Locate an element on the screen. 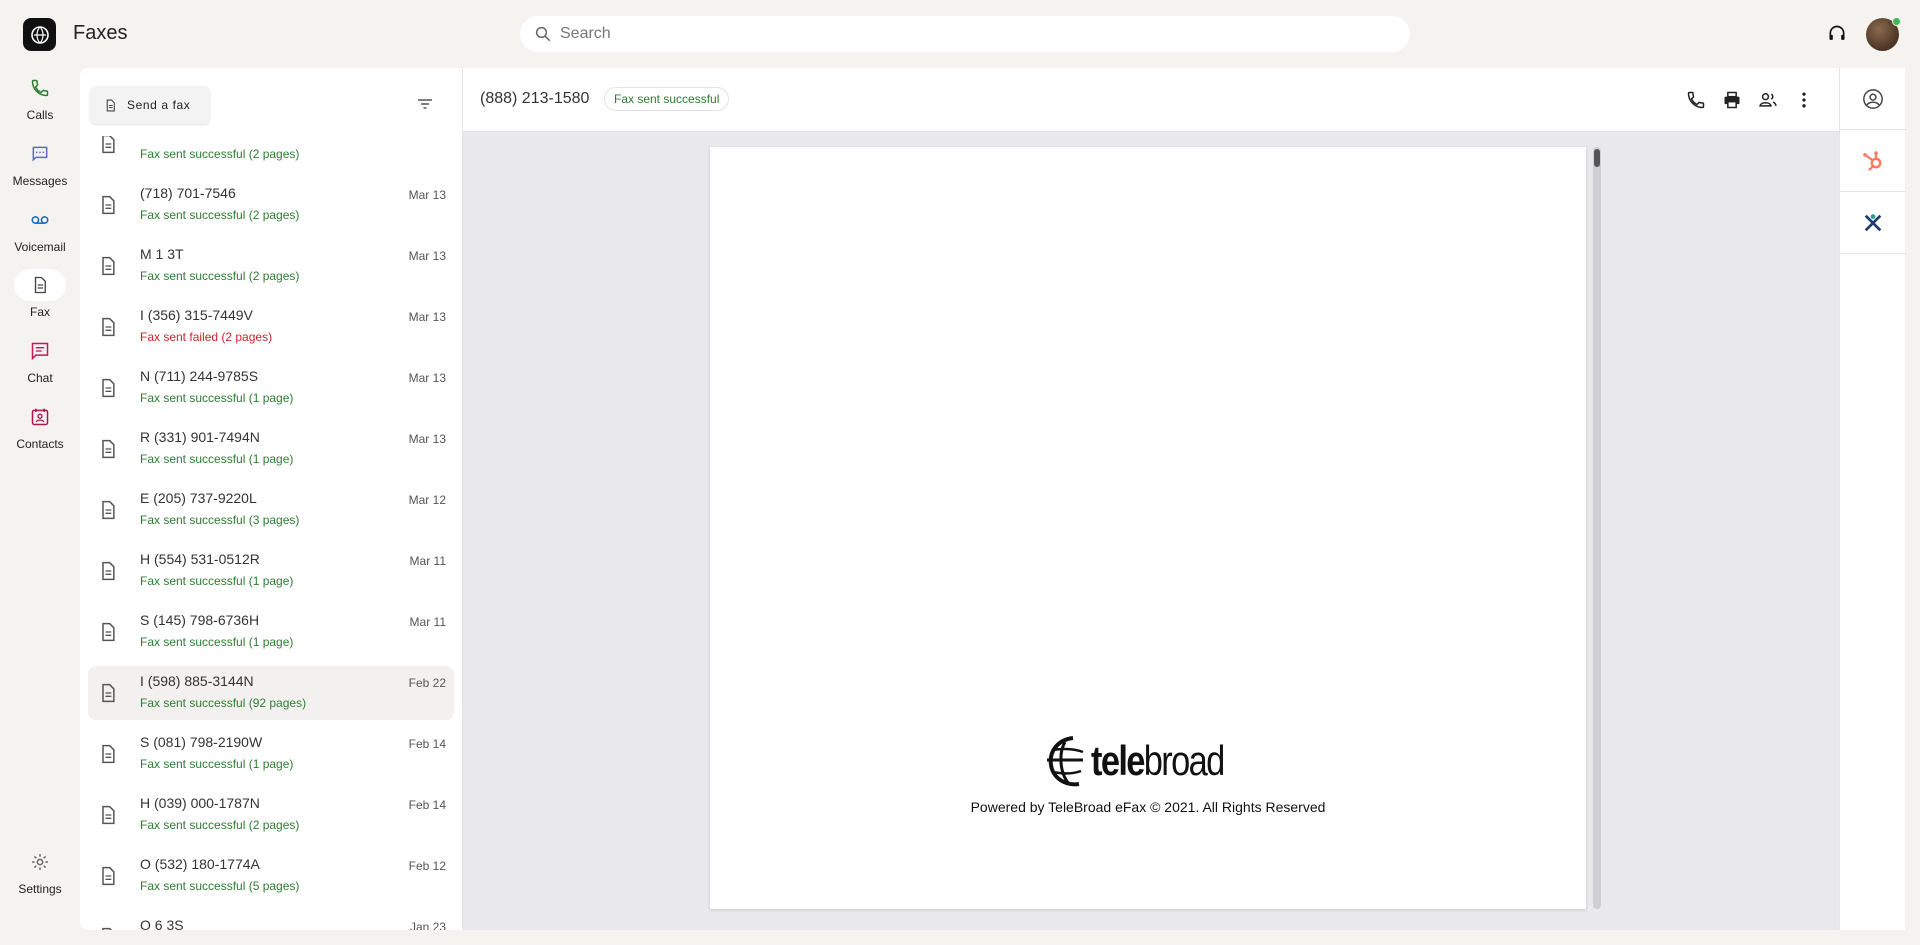  nav-item-calls: Calls is located at coordinates (40, 102).